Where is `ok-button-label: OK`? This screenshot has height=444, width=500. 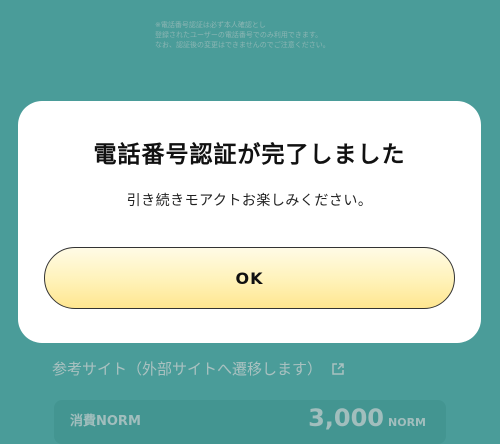 ok-button-label: OK is located at coordinates (249, 278).